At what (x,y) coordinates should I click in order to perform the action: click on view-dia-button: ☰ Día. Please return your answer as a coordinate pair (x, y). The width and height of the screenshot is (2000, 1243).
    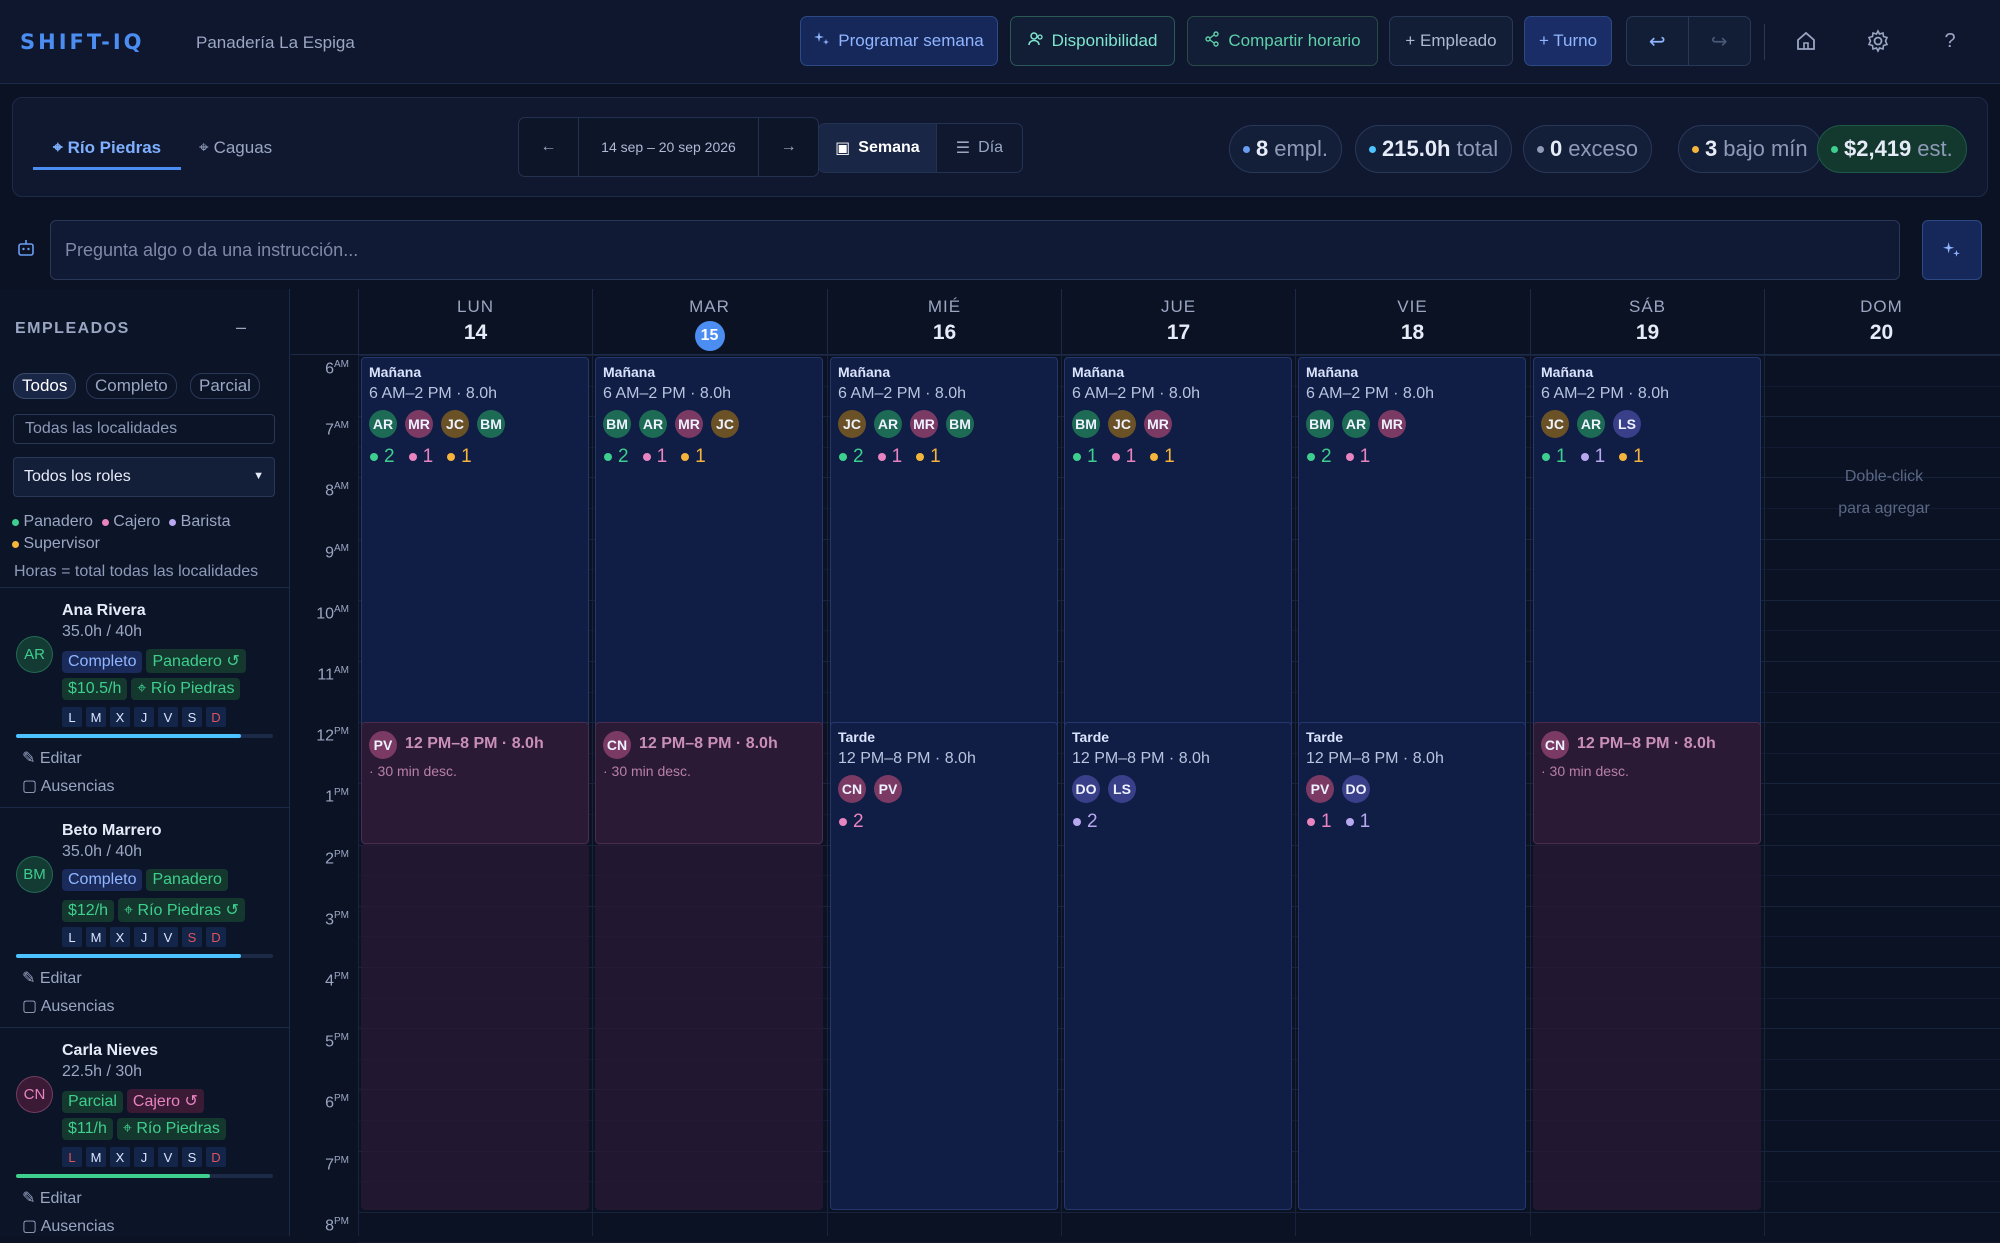
    Looking at the image, I should click on (978, 148).